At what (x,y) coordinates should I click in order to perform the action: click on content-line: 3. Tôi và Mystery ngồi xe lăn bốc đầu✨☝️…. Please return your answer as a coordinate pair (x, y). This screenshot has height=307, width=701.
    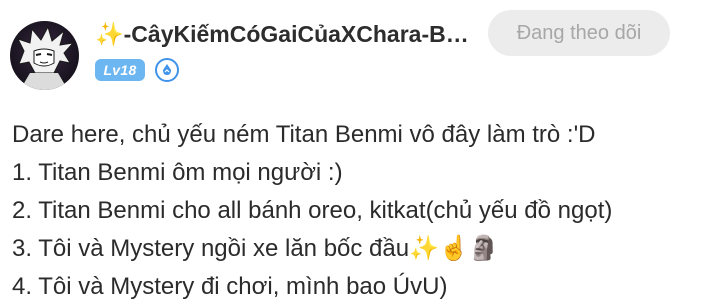
    Looking at the image, I should click on (255, 248).